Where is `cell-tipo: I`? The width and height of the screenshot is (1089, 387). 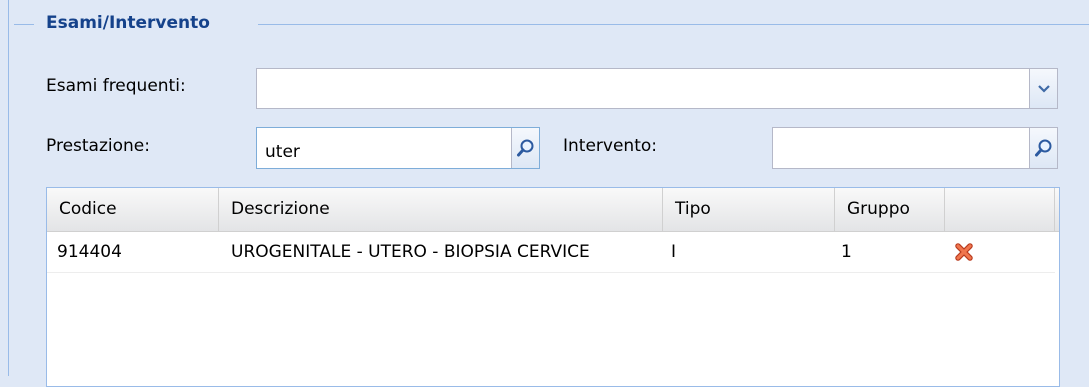 cell-tipo: I is located at coordinates (674, 252).